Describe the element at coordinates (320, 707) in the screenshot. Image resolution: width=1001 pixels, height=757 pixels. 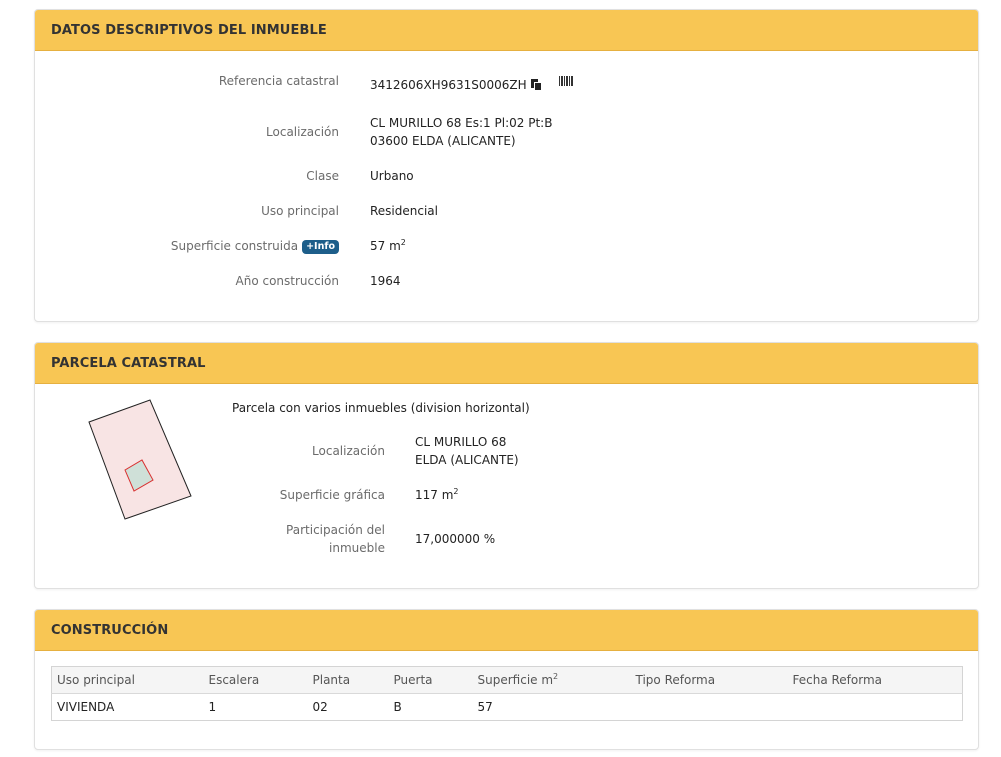
I see `cell-planta: 02` at that location.